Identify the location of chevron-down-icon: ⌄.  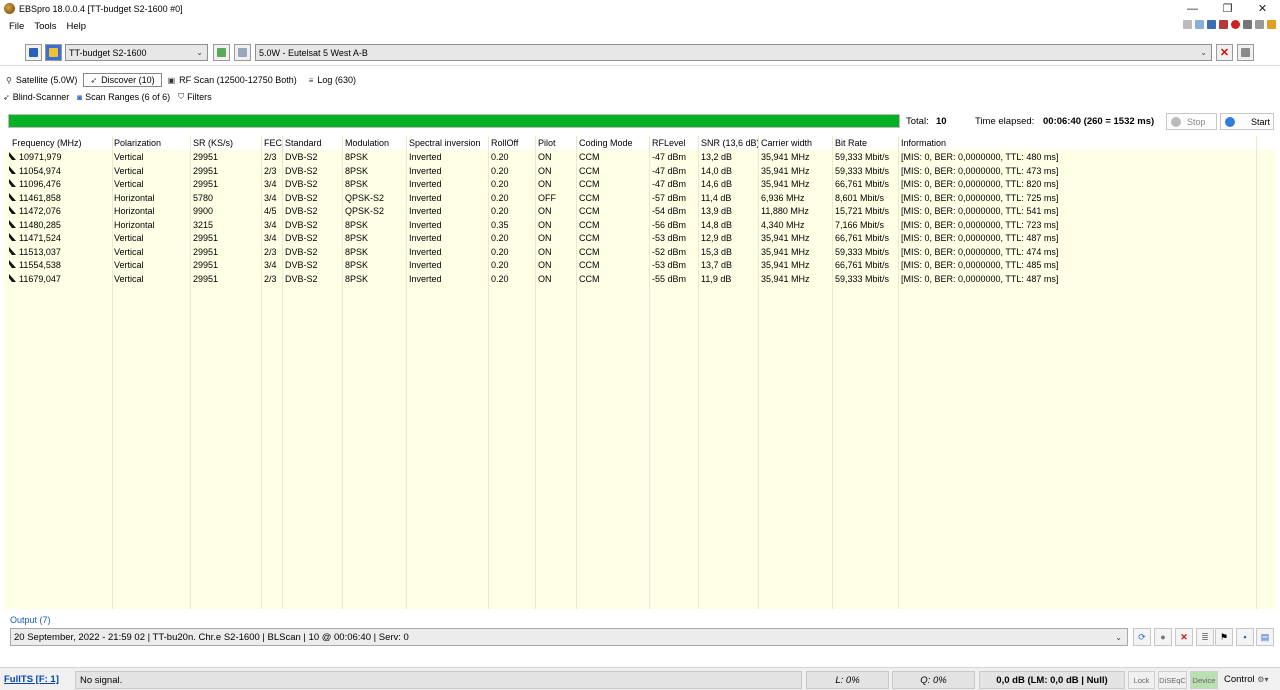
(199, 52).